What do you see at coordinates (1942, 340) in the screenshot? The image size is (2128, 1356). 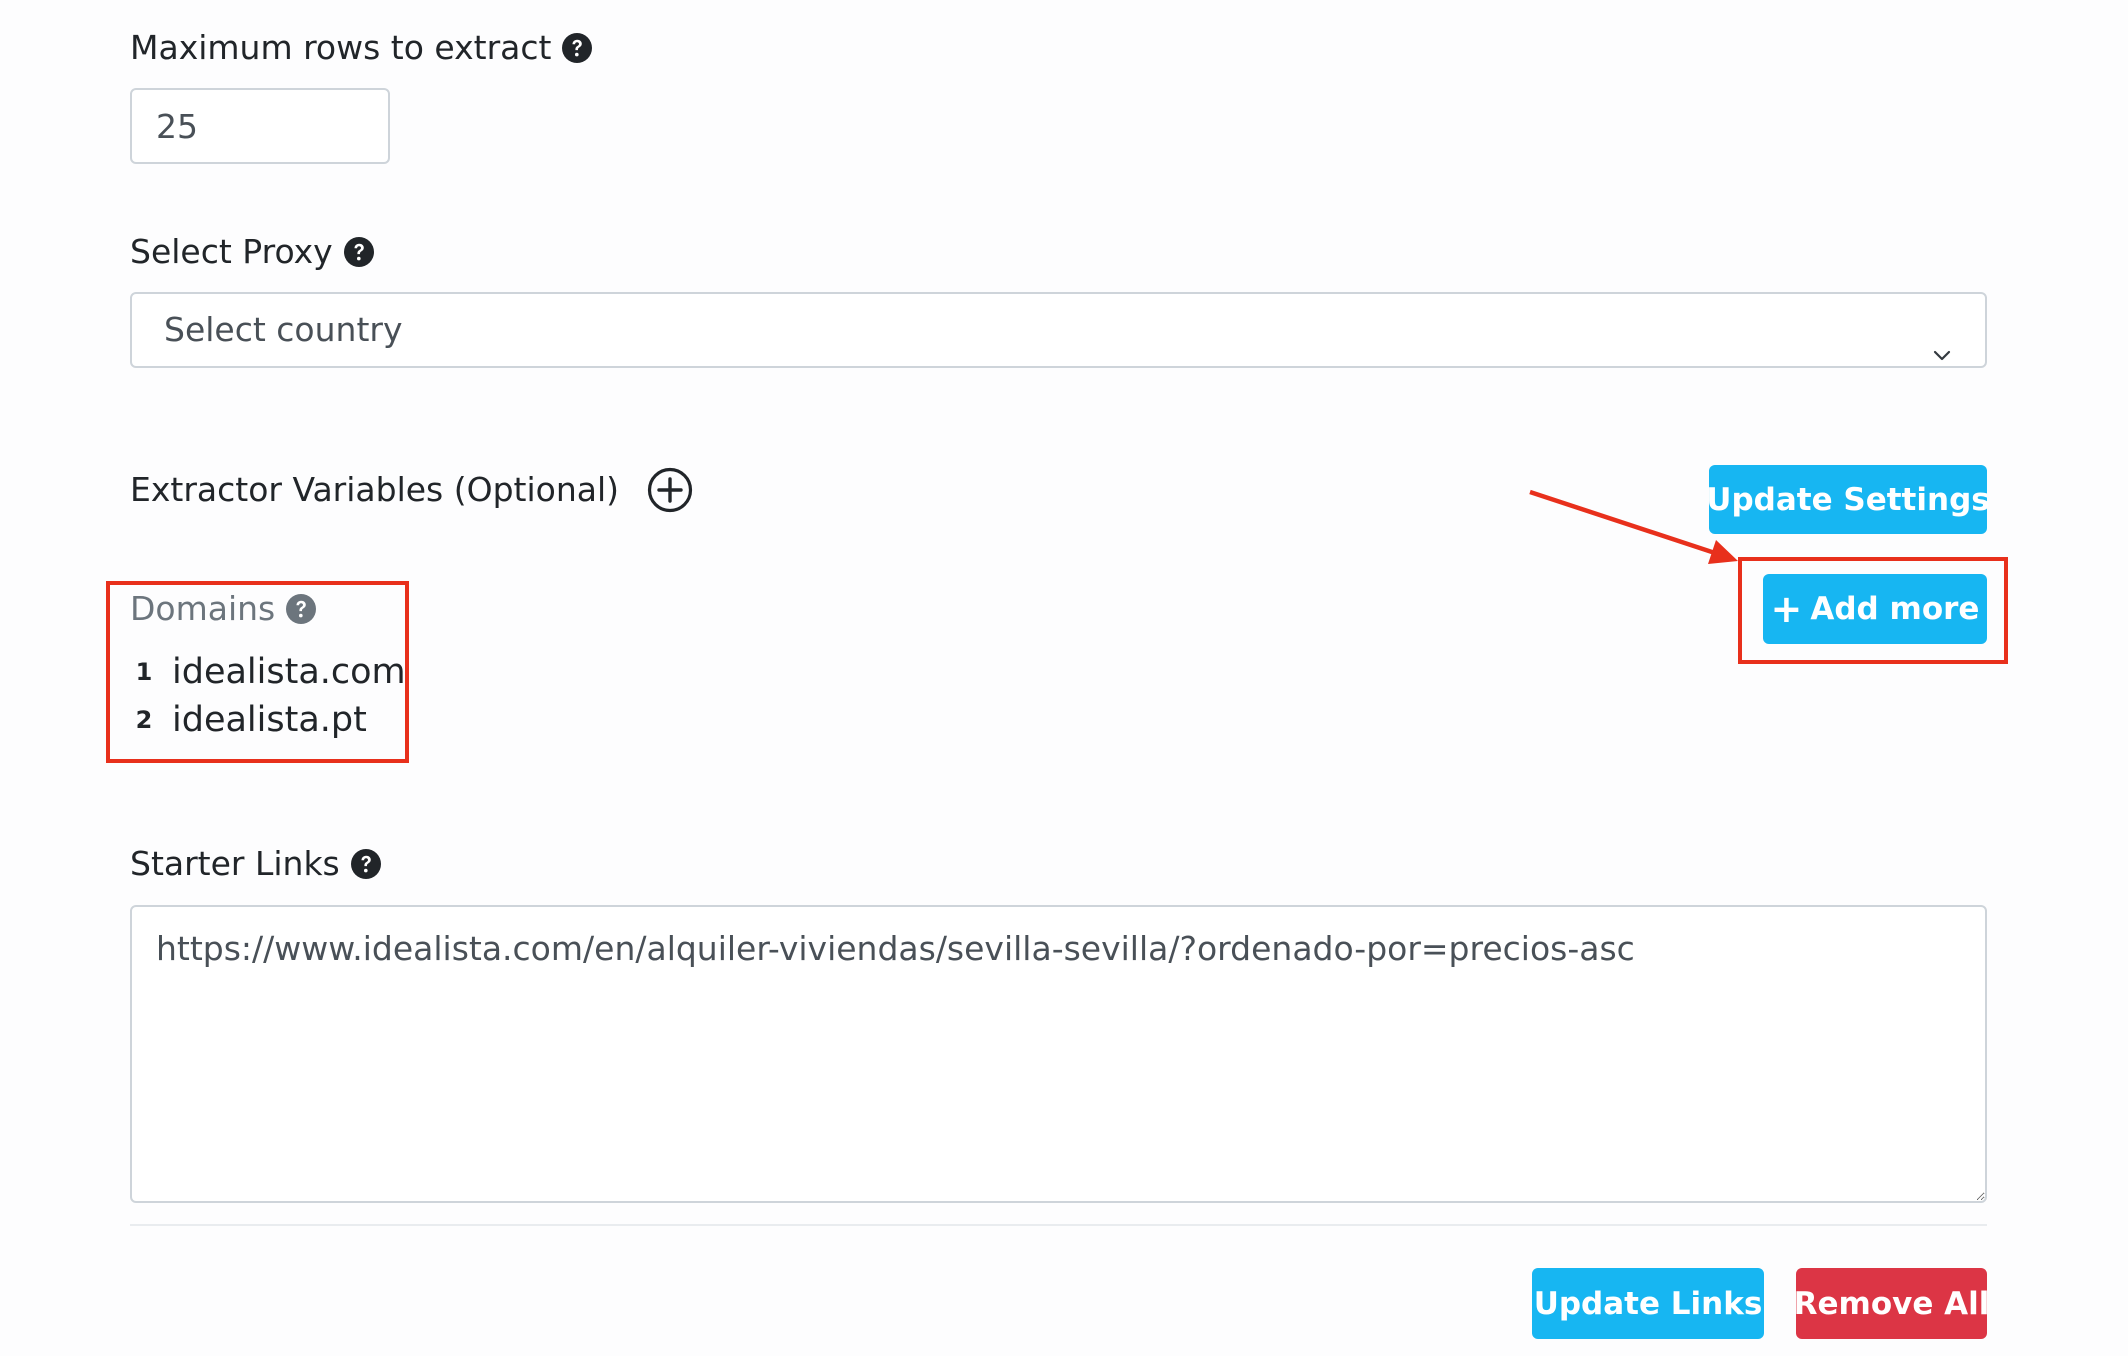 I see `chevron-down-icon` at bounding box center [1942, 340].